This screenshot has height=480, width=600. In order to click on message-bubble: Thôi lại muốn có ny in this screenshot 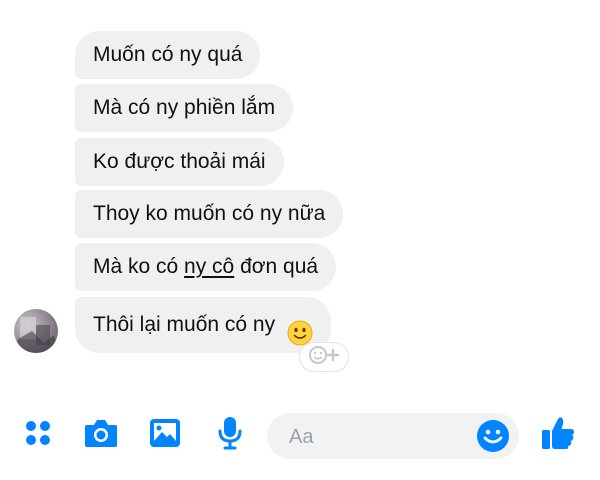, I will do `click(203, 325)`.